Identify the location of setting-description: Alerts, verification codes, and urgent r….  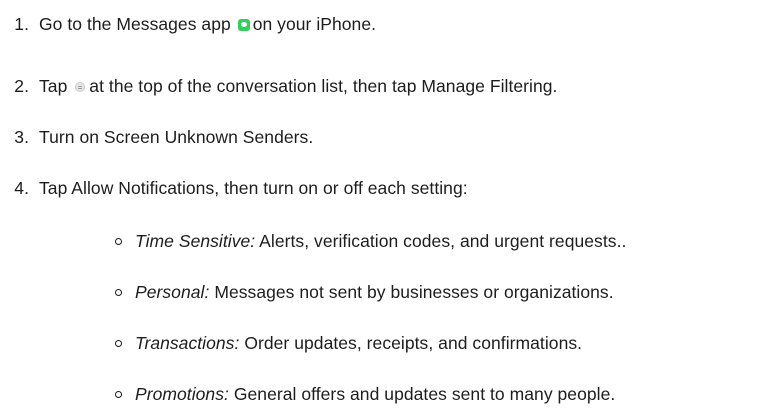
(443, 241).